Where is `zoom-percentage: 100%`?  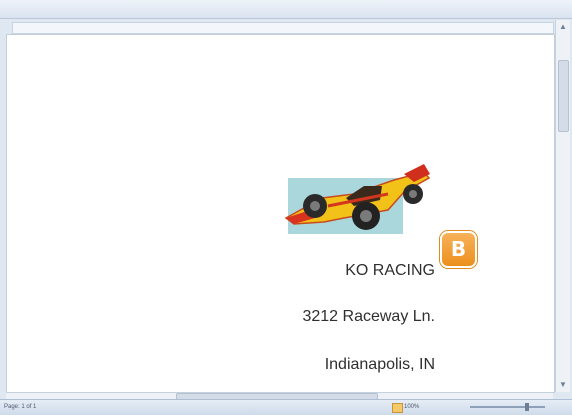
zoom-percentage: 100% is located at coordinates (411, 407).